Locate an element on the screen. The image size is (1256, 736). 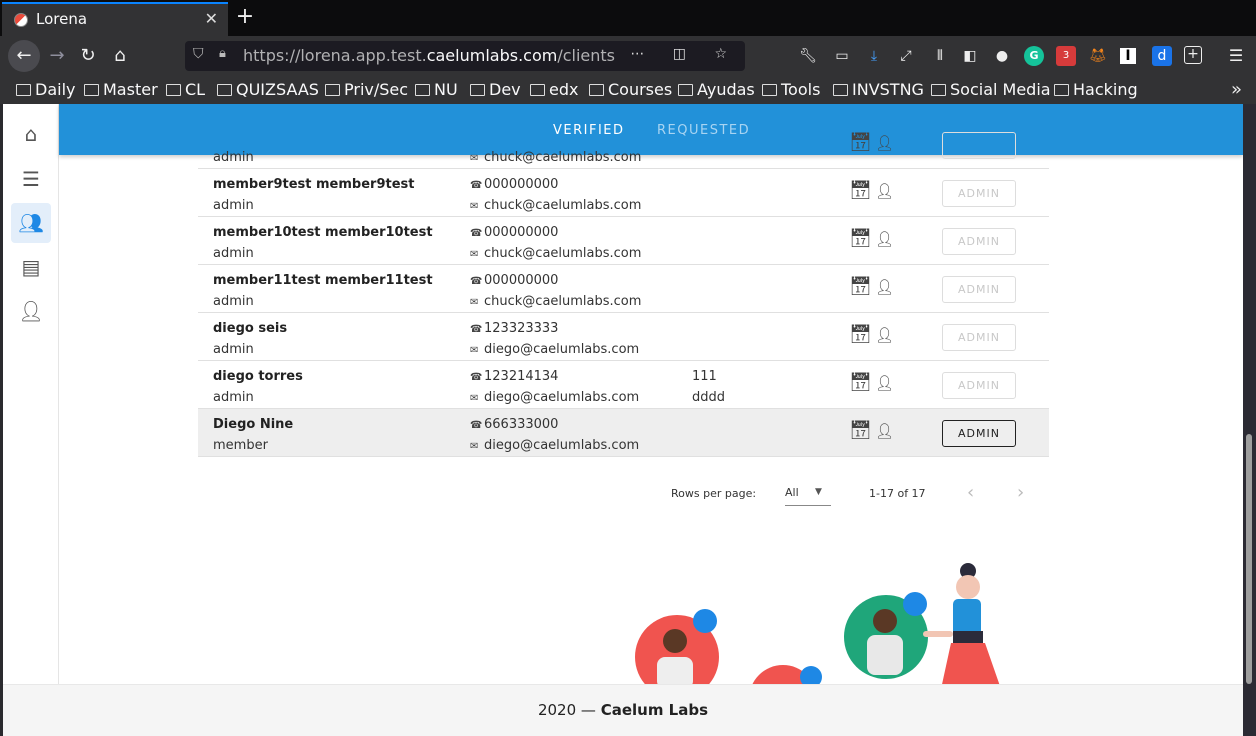
menu-icon: ☰ is located at coordinates (1236, 56).